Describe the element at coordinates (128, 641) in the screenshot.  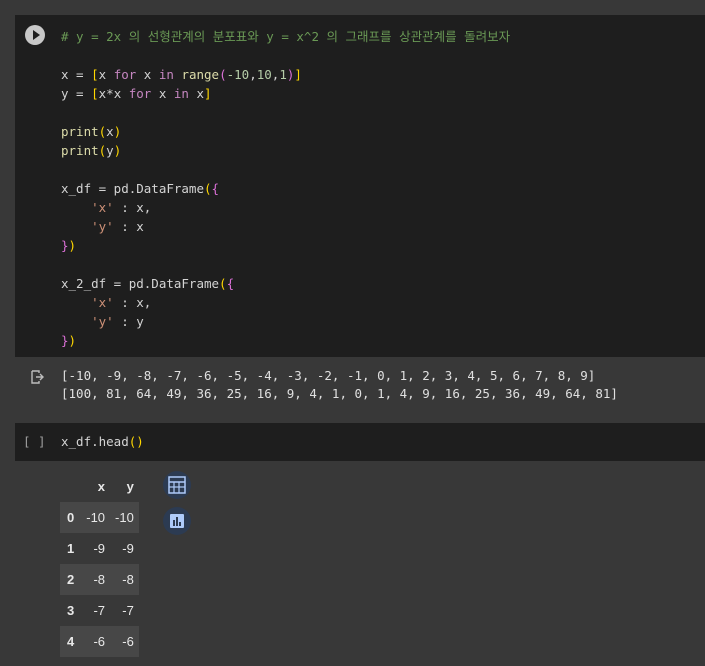
I see `cell-y: -6` at that location.